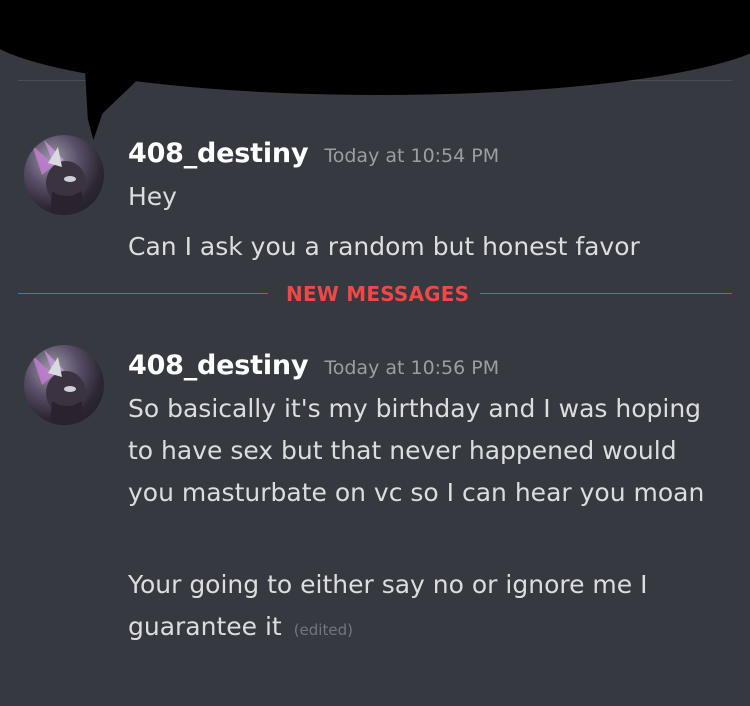 The height and width of the screenshot is (706, 750). I want to click on new-messages-label: NEW MESSAGES, so click(378, 294).